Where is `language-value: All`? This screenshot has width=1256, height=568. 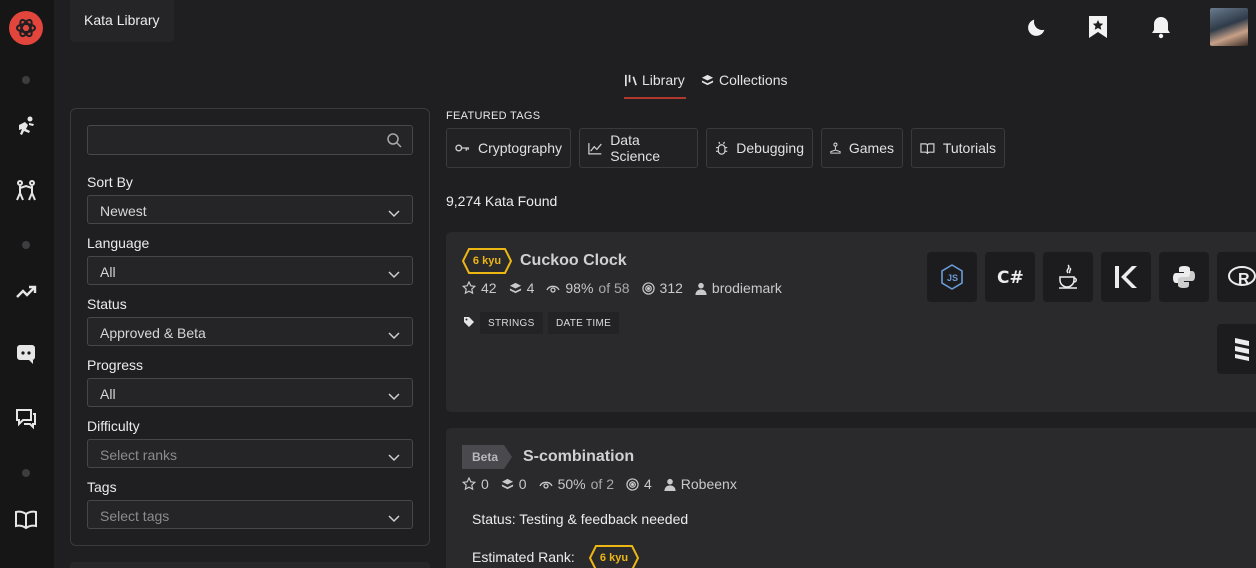
language-value: All is located at coordinates (108, 272).